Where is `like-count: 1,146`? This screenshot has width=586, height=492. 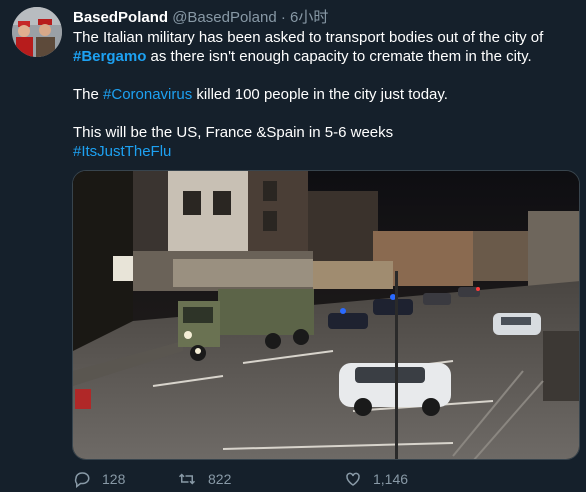
like-count: 1,146 is located at coordinates (391, 479).